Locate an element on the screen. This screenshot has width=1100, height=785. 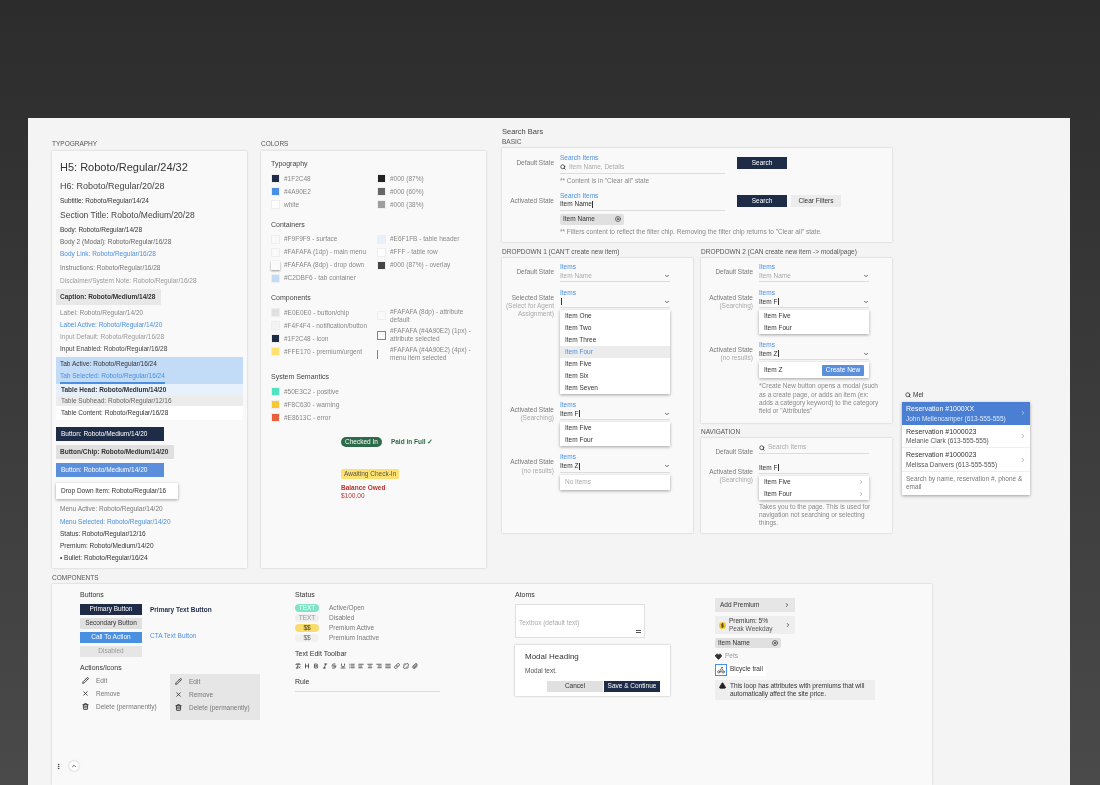
section-title-sample: Section Title: Roboto/Medium/20/28 is located at coordinates (128, 215).